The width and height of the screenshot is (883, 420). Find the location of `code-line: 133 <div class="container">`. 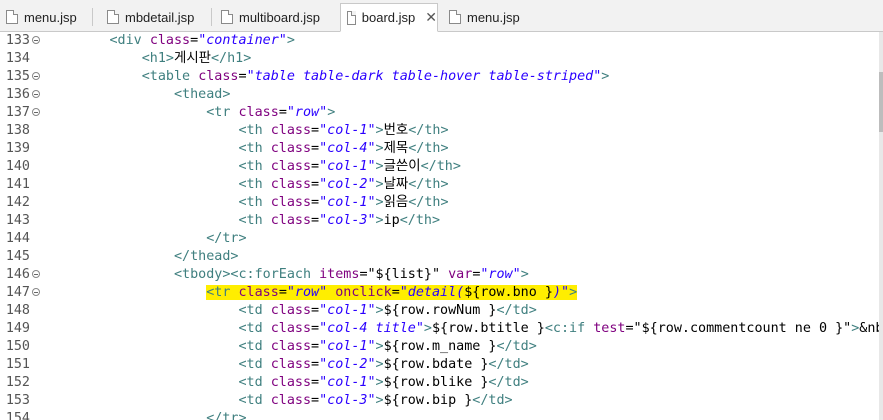

code-line: 133 <div class="container"> is located at coordinates (441, 41).